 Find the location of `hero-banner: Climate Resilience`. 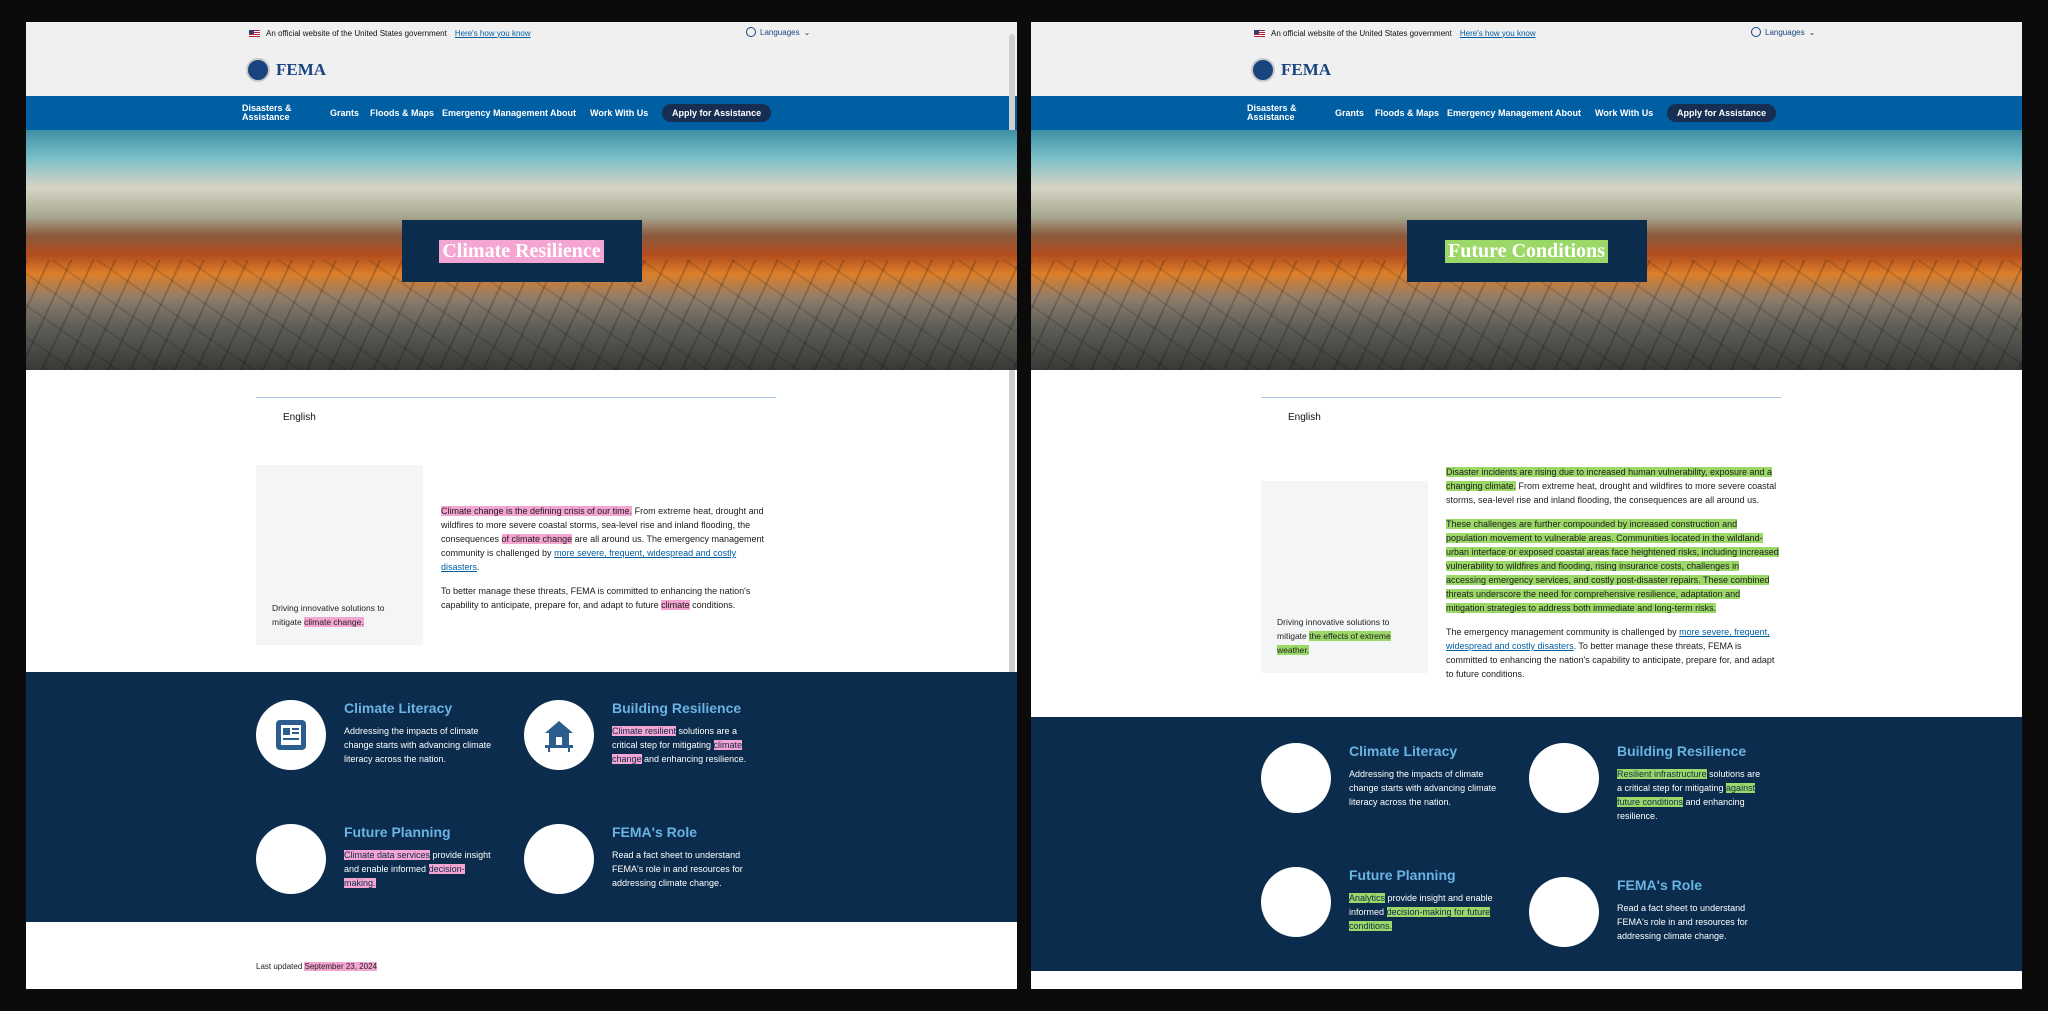

hero-banner: Climate Resilience is located at coordinates (521, 250).